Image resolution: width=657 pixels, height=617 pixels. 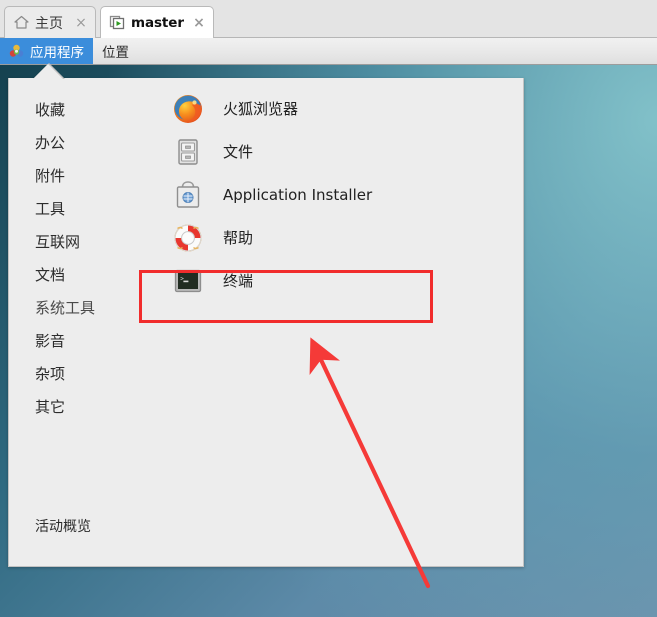 I want to click on category-item-internet: 互联网, so click(x=84, y=241).